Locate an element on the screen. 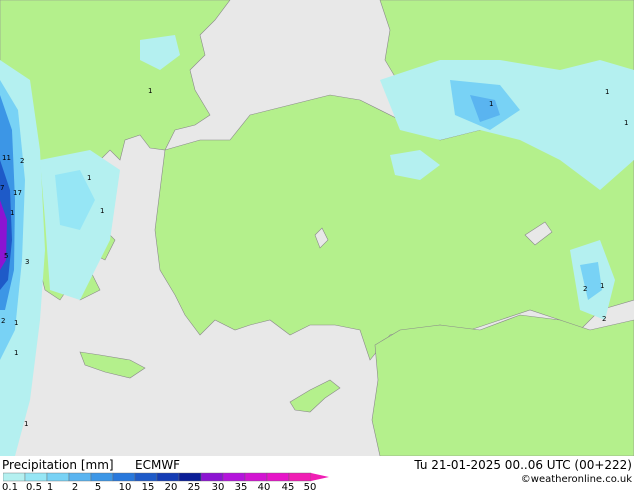 The width and height of the screenshot is (634, 493). colorbar-tick-label: 30 is located at coordinates (218, 487).